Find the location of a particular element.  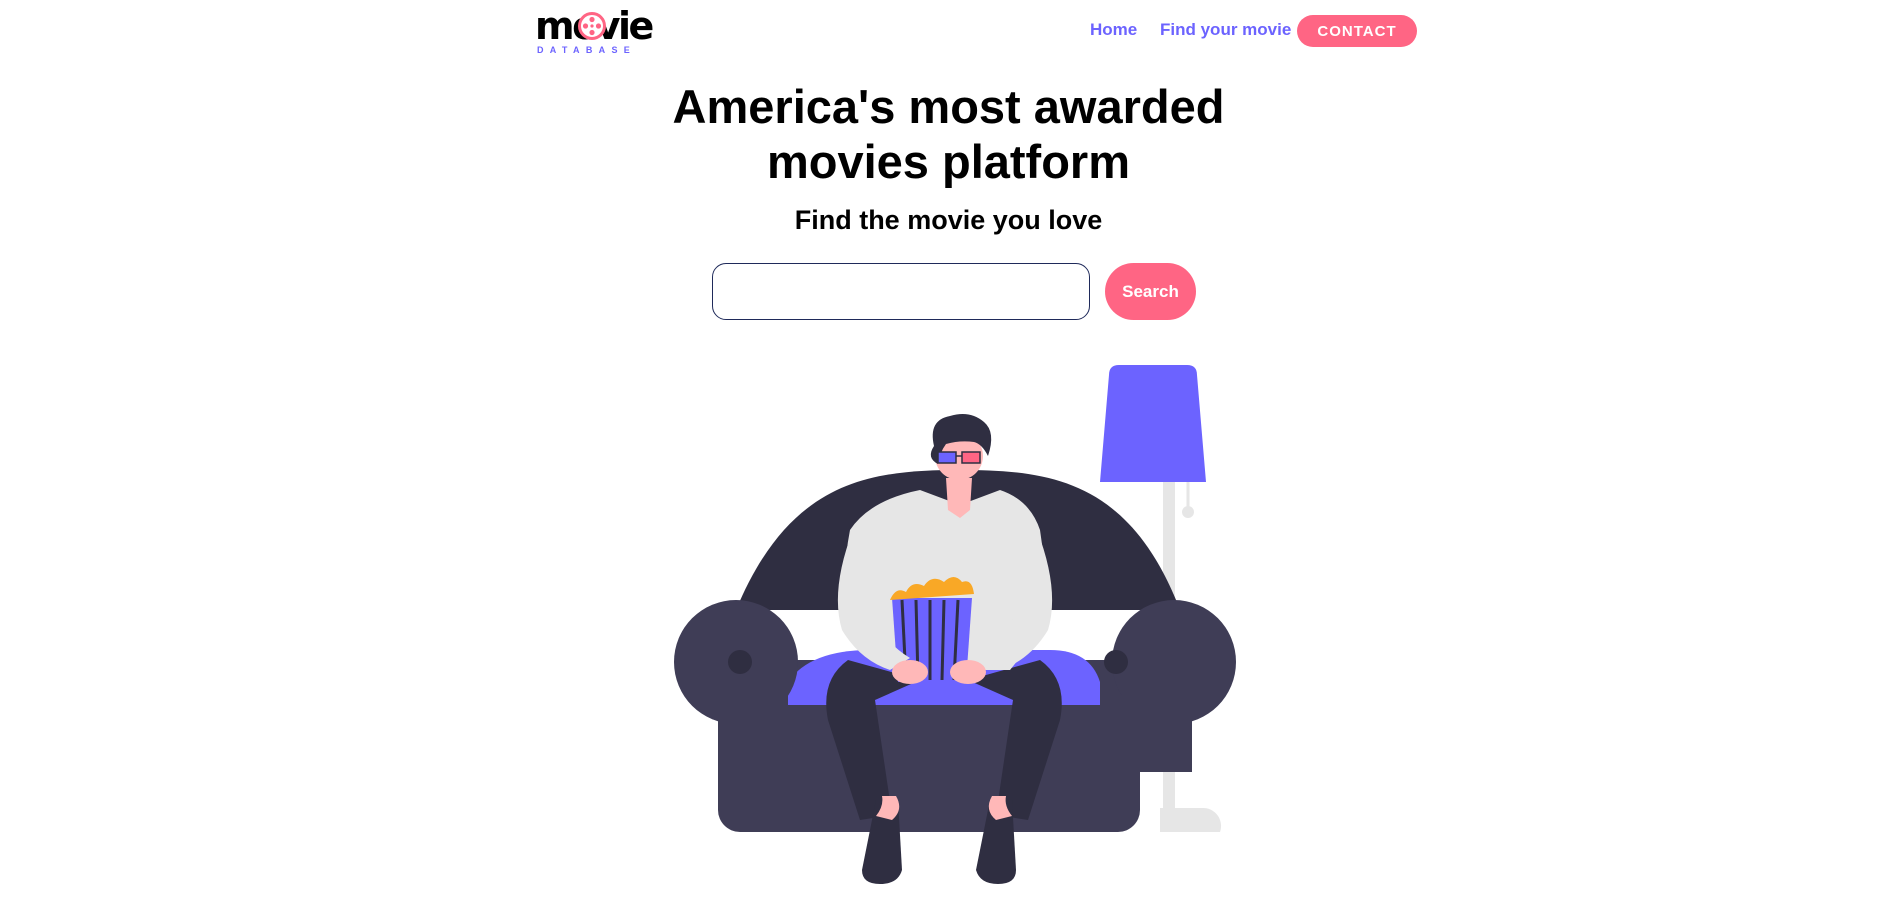

logo-subtitle: DATABASE is located at coordinates (587, 50).